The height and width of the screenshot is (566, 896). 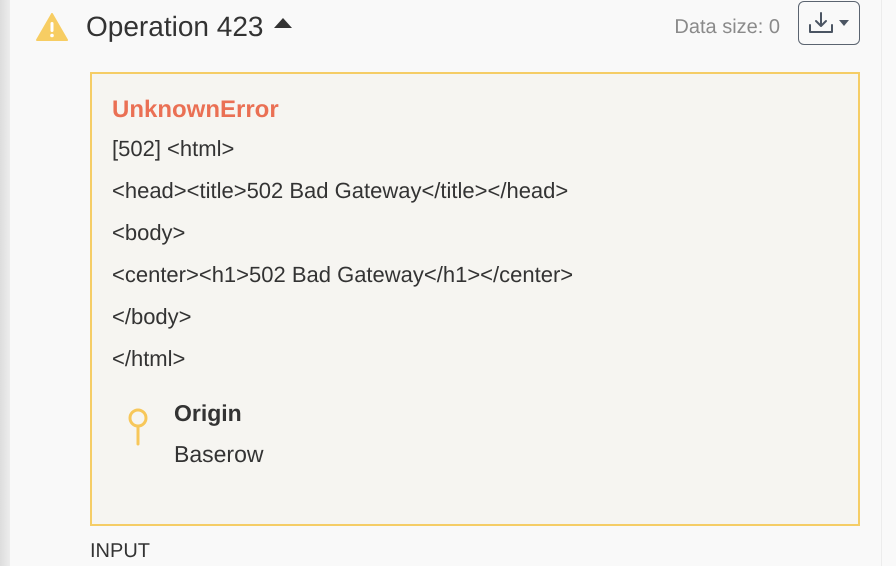 I want to click on origin-label: Origin, so click(x=208, y=413).